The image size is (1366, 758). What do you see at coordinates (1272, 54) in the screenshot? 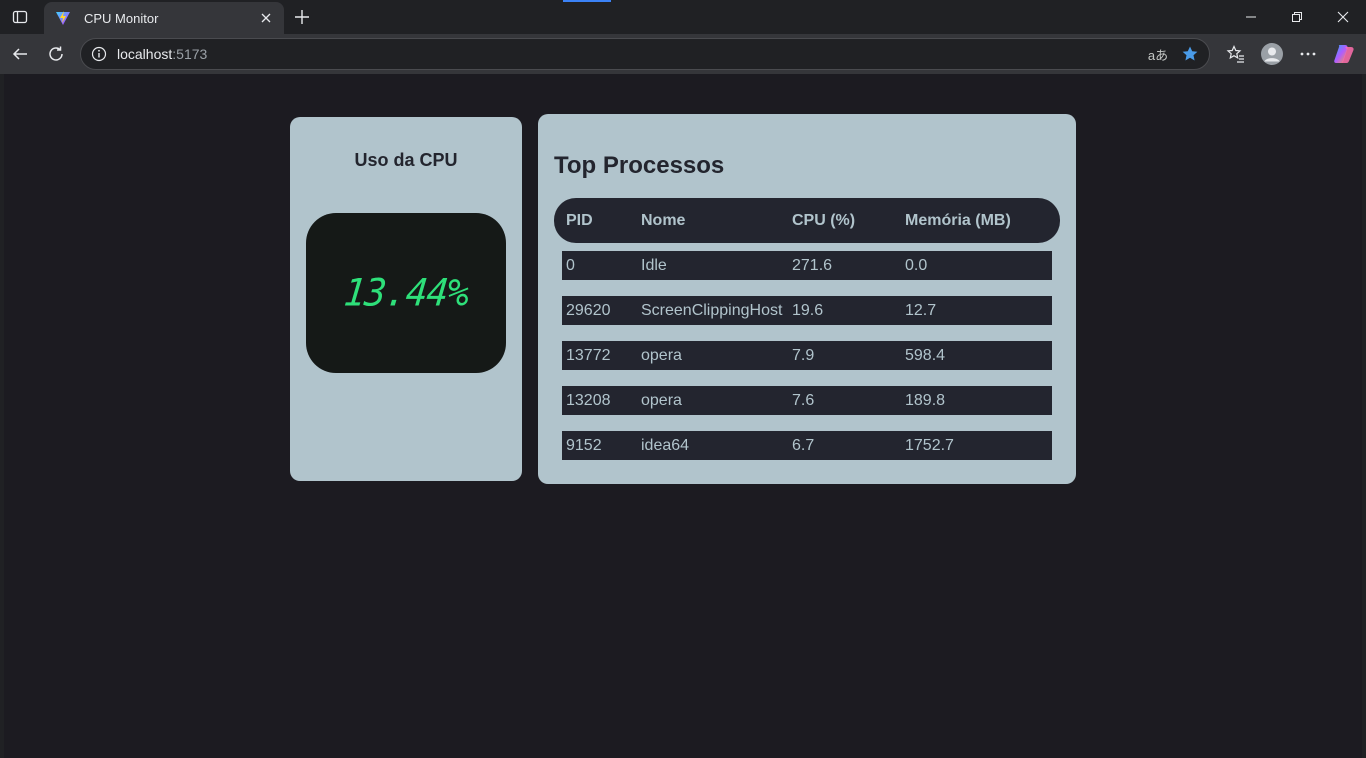
I see `profile-icon` at bounding box center [1272, 54].